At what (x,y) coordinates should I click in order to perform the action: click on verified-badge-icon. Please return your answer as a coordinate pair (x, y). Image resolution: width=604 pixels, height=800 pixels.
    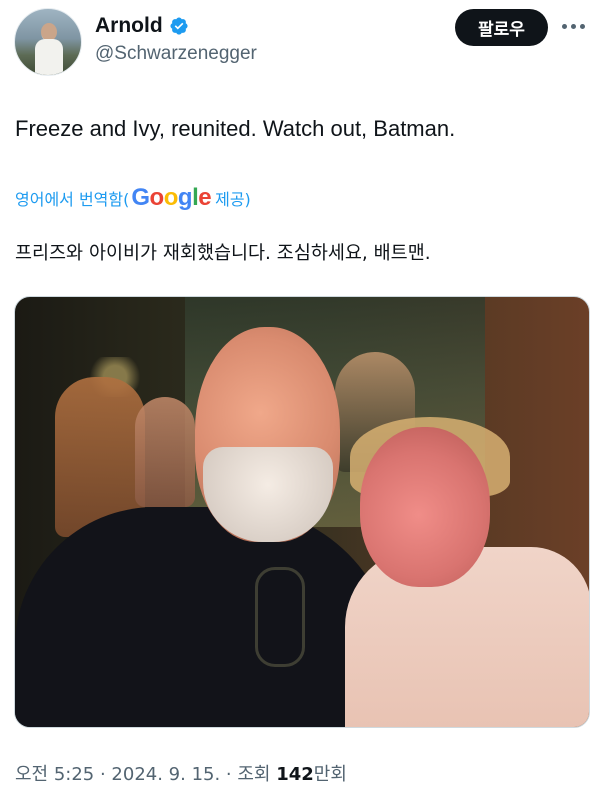
    Looking at the image, I should click on (179, 26).